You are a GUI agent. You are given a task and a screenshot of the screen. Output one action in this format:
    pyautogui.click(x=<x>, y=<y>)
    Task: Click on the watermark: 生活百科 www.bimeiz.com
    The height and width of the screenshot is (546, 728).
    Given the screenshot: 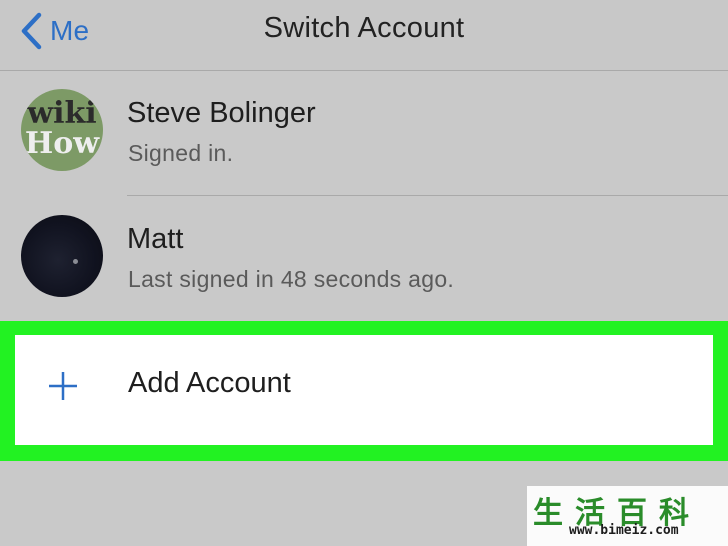 What is the action you would take?
    pyautogui.click(x=627, y=516)
    